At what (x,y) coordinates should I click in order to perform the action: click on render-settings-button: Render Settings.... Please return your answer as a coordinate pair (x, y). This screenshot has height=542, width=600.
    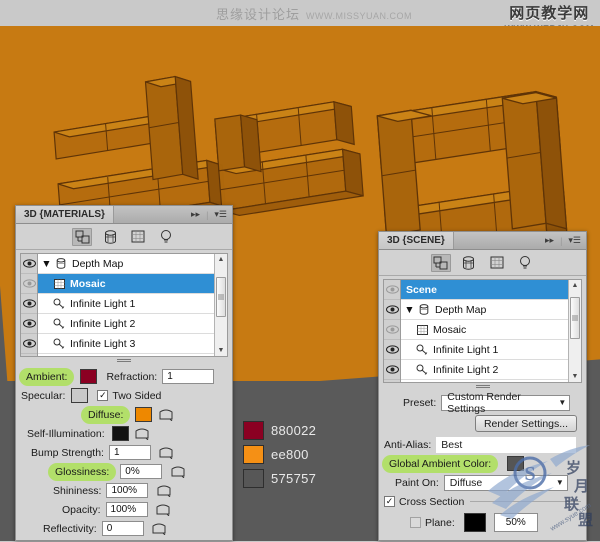
    Looking at the image, I should click on (525, 423).